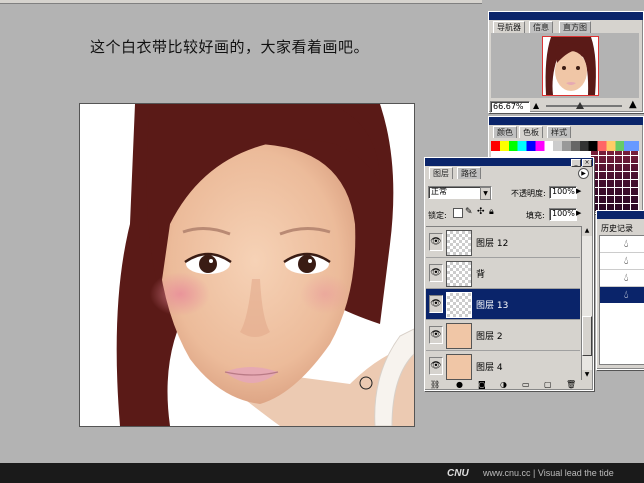  Describe the element at coordinates (528, 193) in the screenshot. I see `opacity-label: 不透明度:` at that location.